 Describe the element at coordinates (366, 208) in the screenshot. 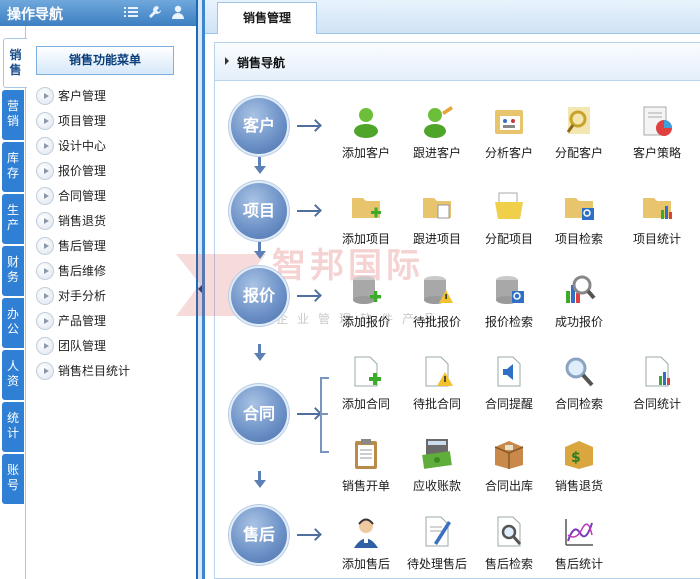

I see `folder-add-icon` at that location.